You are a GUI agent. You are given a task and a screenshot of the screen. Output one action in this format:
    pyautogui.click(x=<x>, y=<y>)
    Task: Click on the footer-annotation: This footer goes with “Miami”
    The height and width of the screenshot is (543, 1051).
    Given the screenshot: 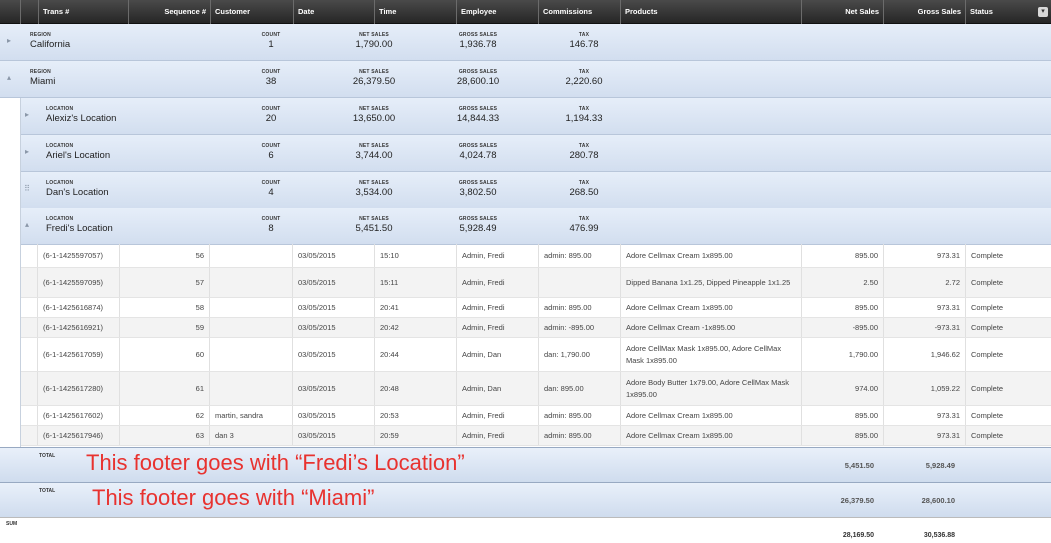 What is the action you would take?
    pyautogui.click(x=233, y=497)
    